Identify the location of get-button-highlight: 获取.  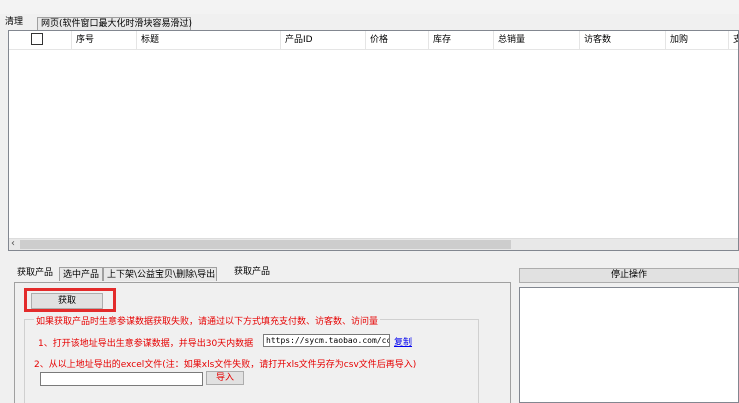
(70, 300).